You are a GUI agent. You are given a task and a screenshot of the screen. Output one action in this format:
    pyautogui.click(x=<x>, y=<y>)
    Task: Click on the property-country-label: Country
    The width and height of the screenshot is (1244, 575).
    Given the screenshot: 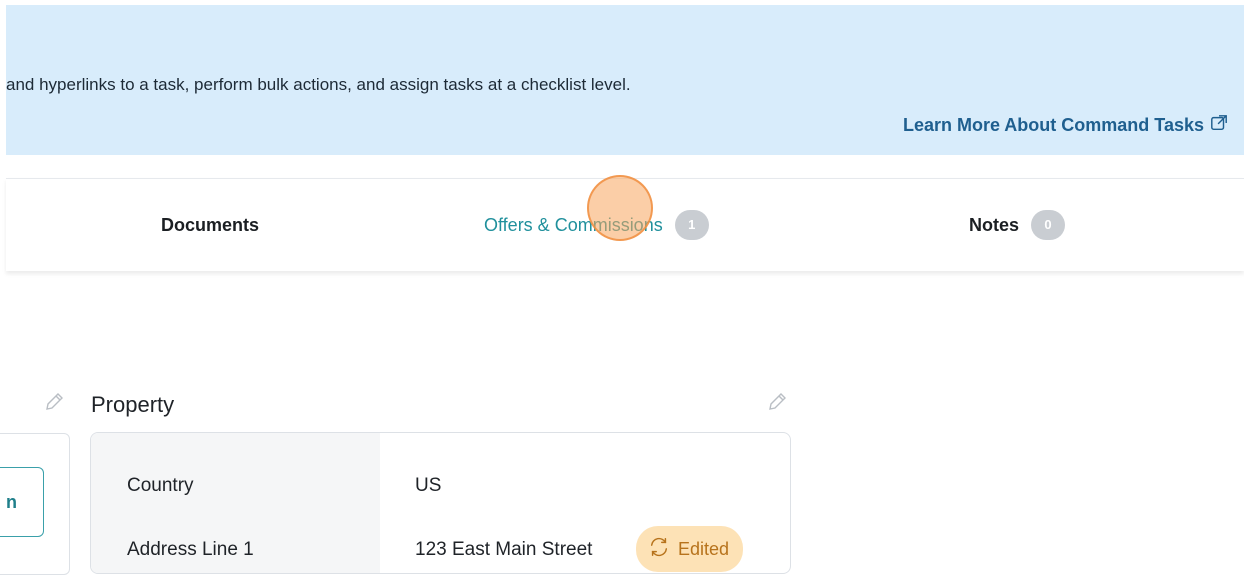 What is the action you would take?
    pyautogui.click(x=160, y=485)
    